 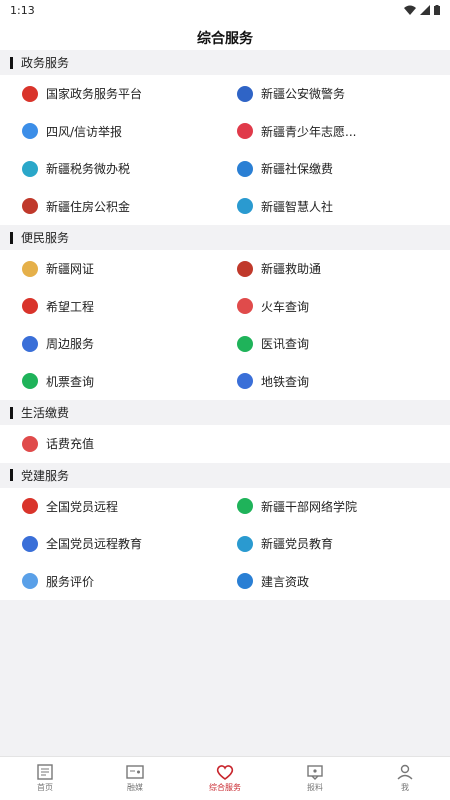 I want to click on section-label: 党建服务, so click(x=45, y=475).